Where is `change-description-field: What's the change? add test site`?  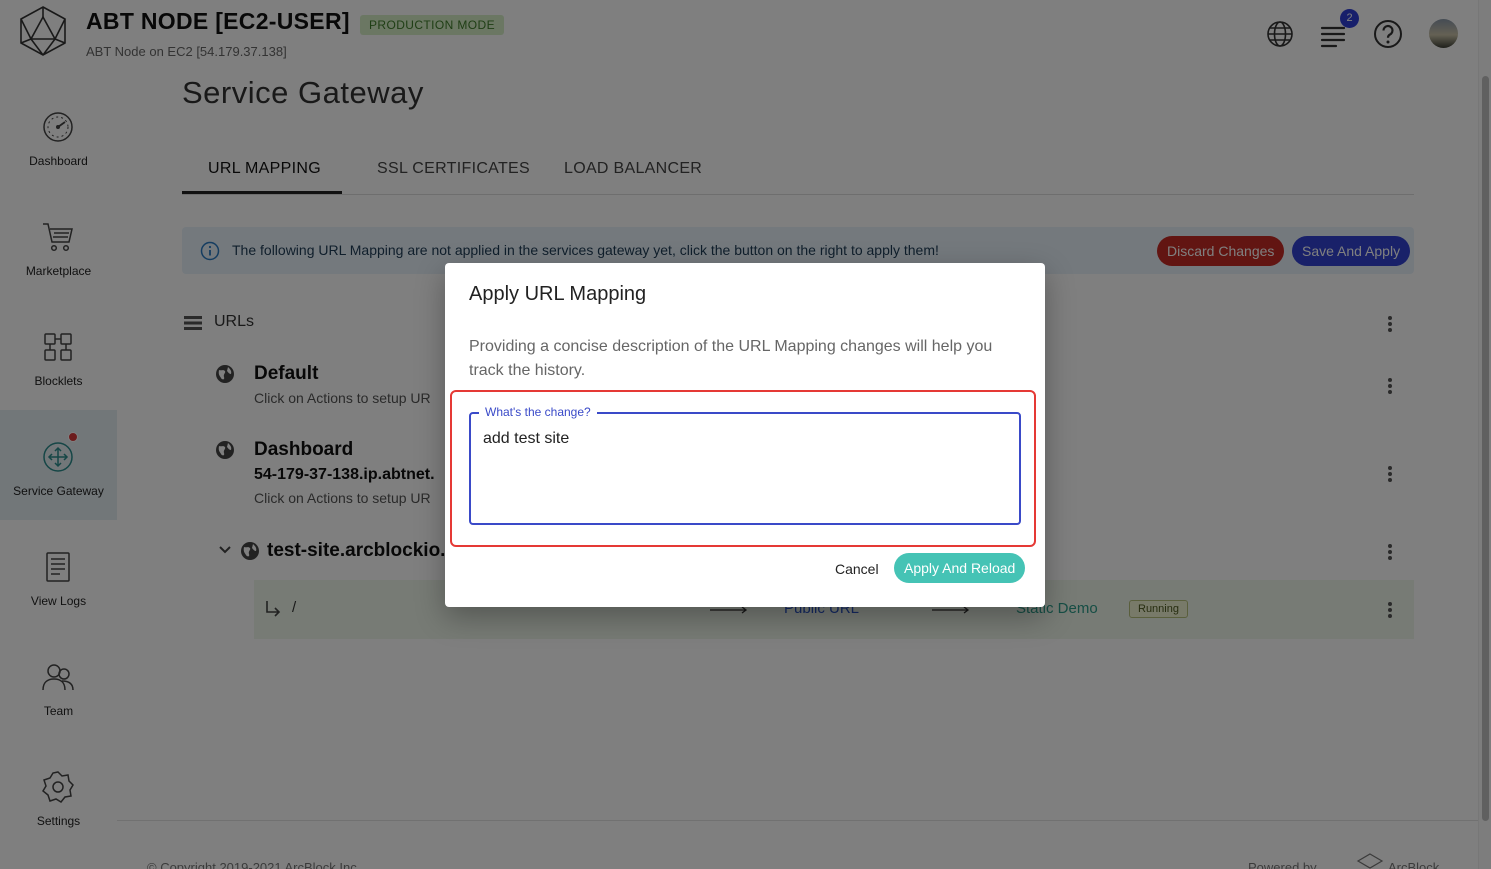 change-description-field: What's the change? add test site is located at coordinates (745, 465).